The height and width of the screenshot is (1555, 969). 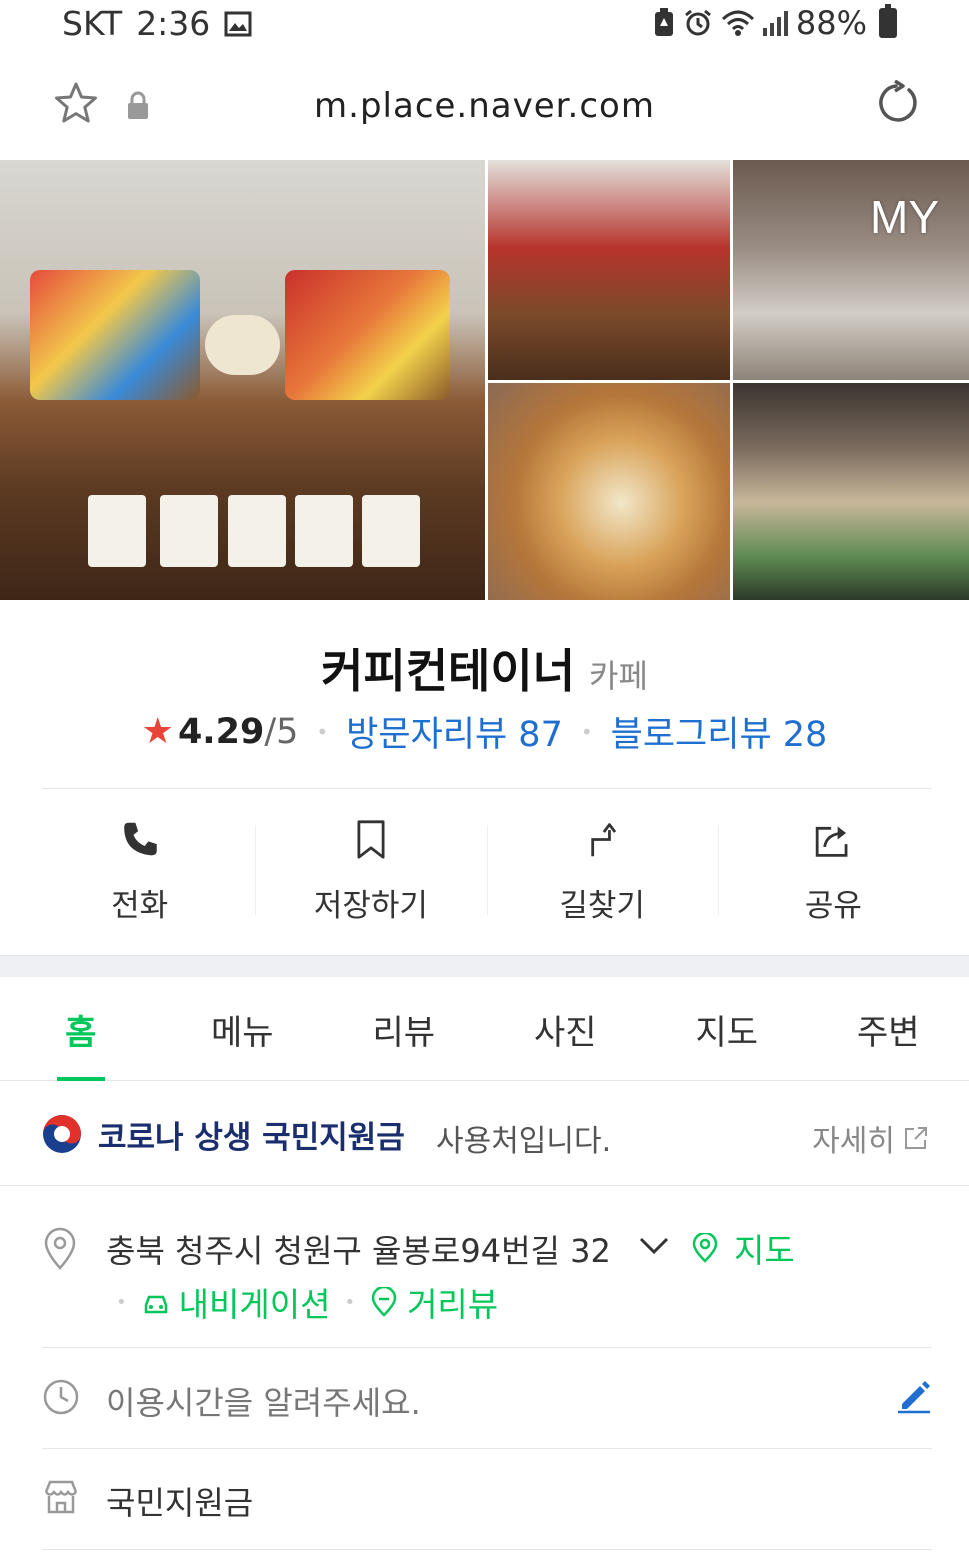 I want to click on url-address: m.place.naver.com, so click(x=484, y=106).